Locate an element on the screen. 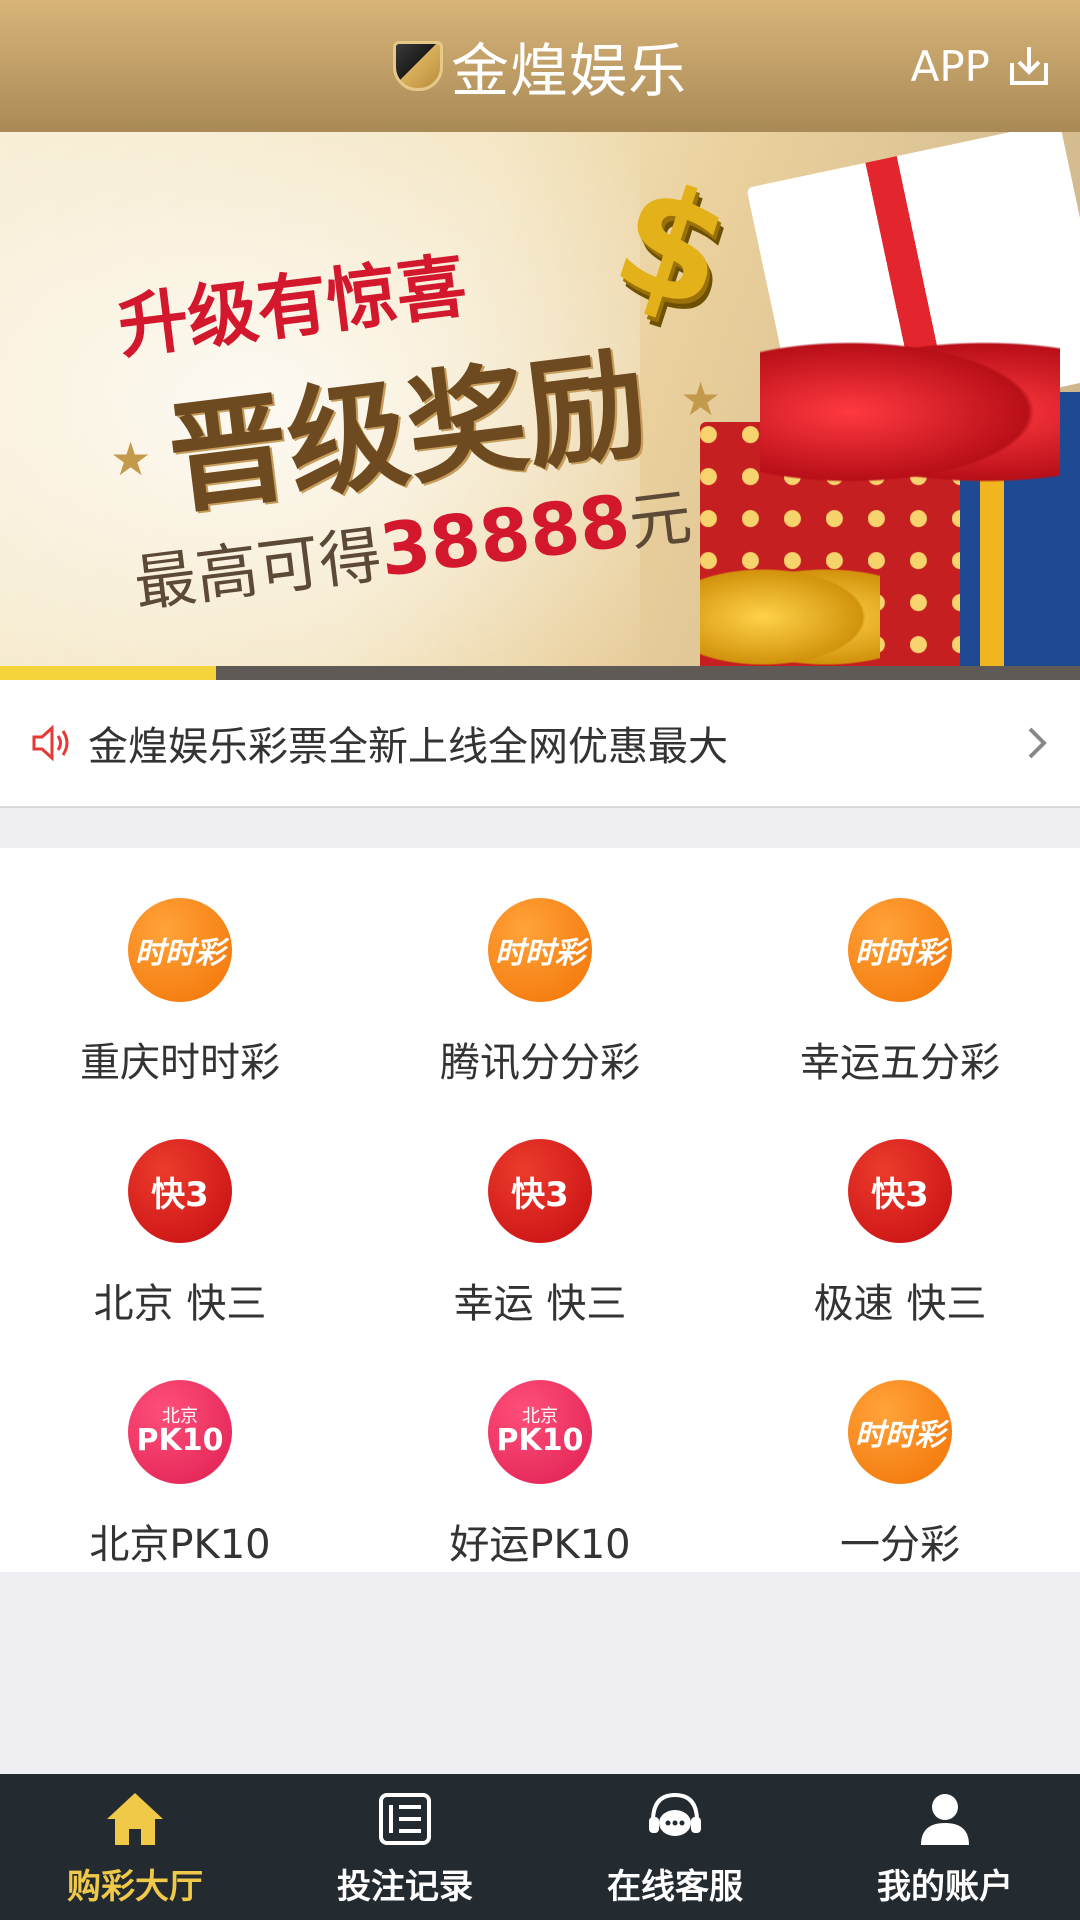  lottery-name: 幸运 快三 is located at coordinates (540, 1304).